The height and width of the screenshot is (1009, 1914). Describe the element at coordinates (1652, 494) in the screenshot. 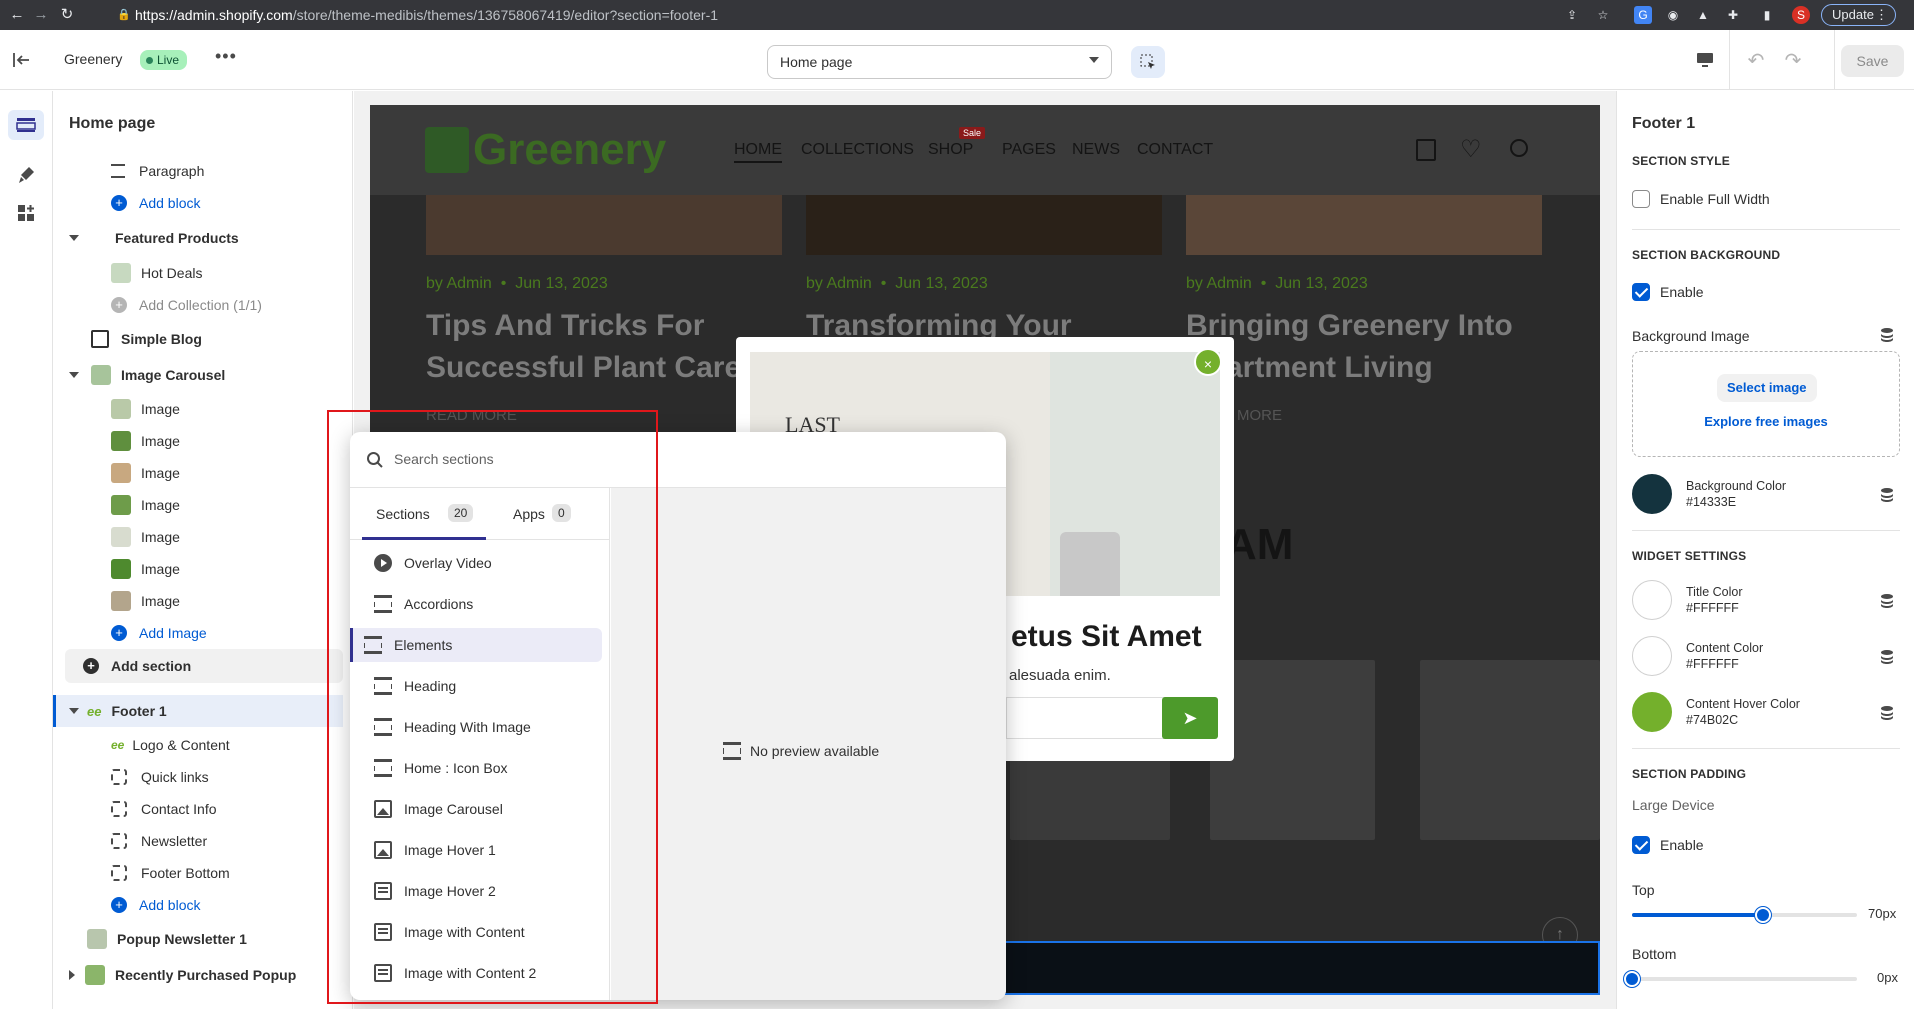

I see `background-color-swatch` at that location.